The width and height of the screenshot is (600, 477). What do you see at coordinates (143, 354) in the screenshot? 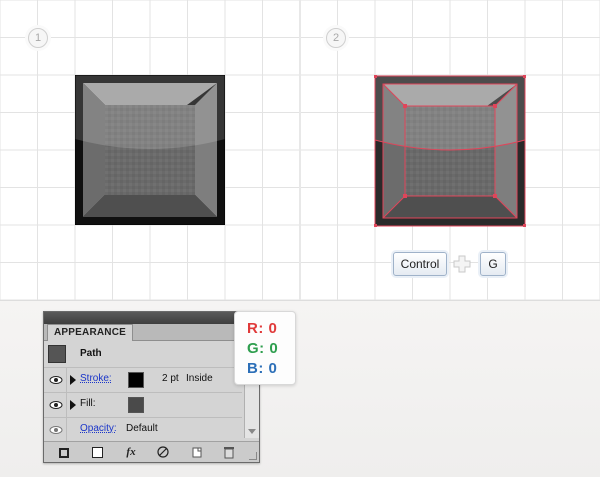
I see `object-row: Path` at bounding box center [143, 354].